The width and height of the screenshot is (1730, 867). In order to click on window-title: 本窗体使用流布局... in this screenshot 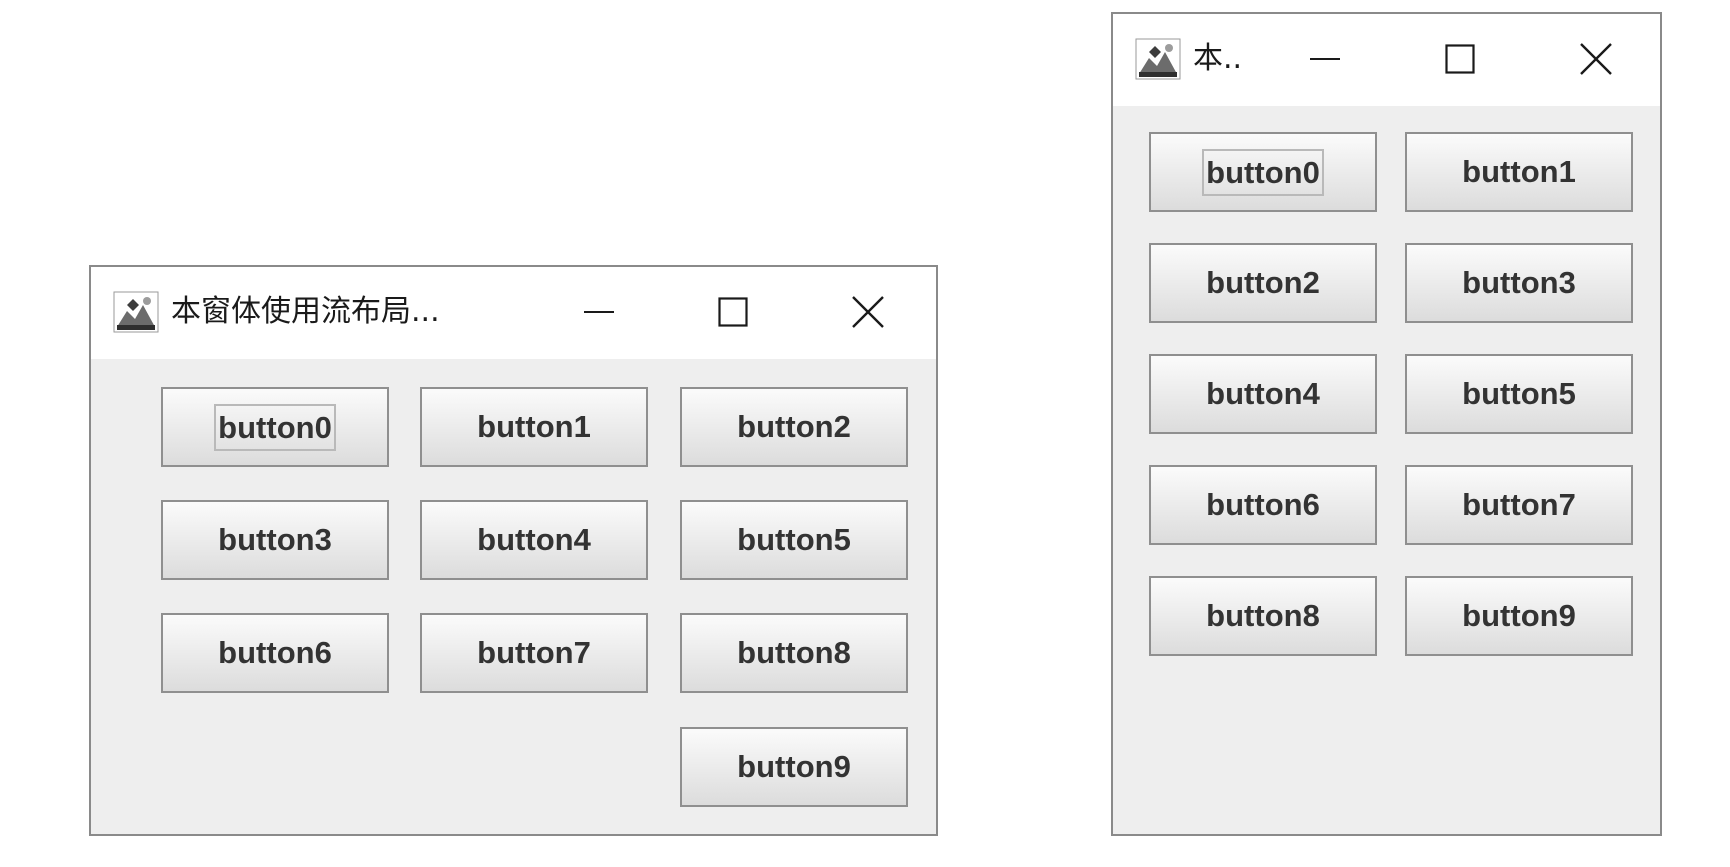, I will do `click(305, 311)`.